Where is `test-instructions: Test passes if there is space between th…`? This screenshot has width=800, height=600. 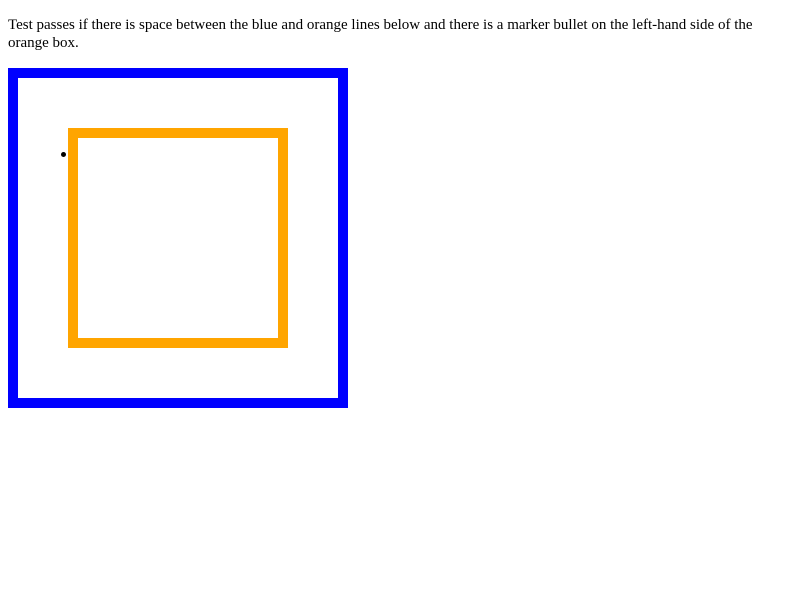 test-instructions: Test passes if there is space between th… is located at coordinates (380, 34).